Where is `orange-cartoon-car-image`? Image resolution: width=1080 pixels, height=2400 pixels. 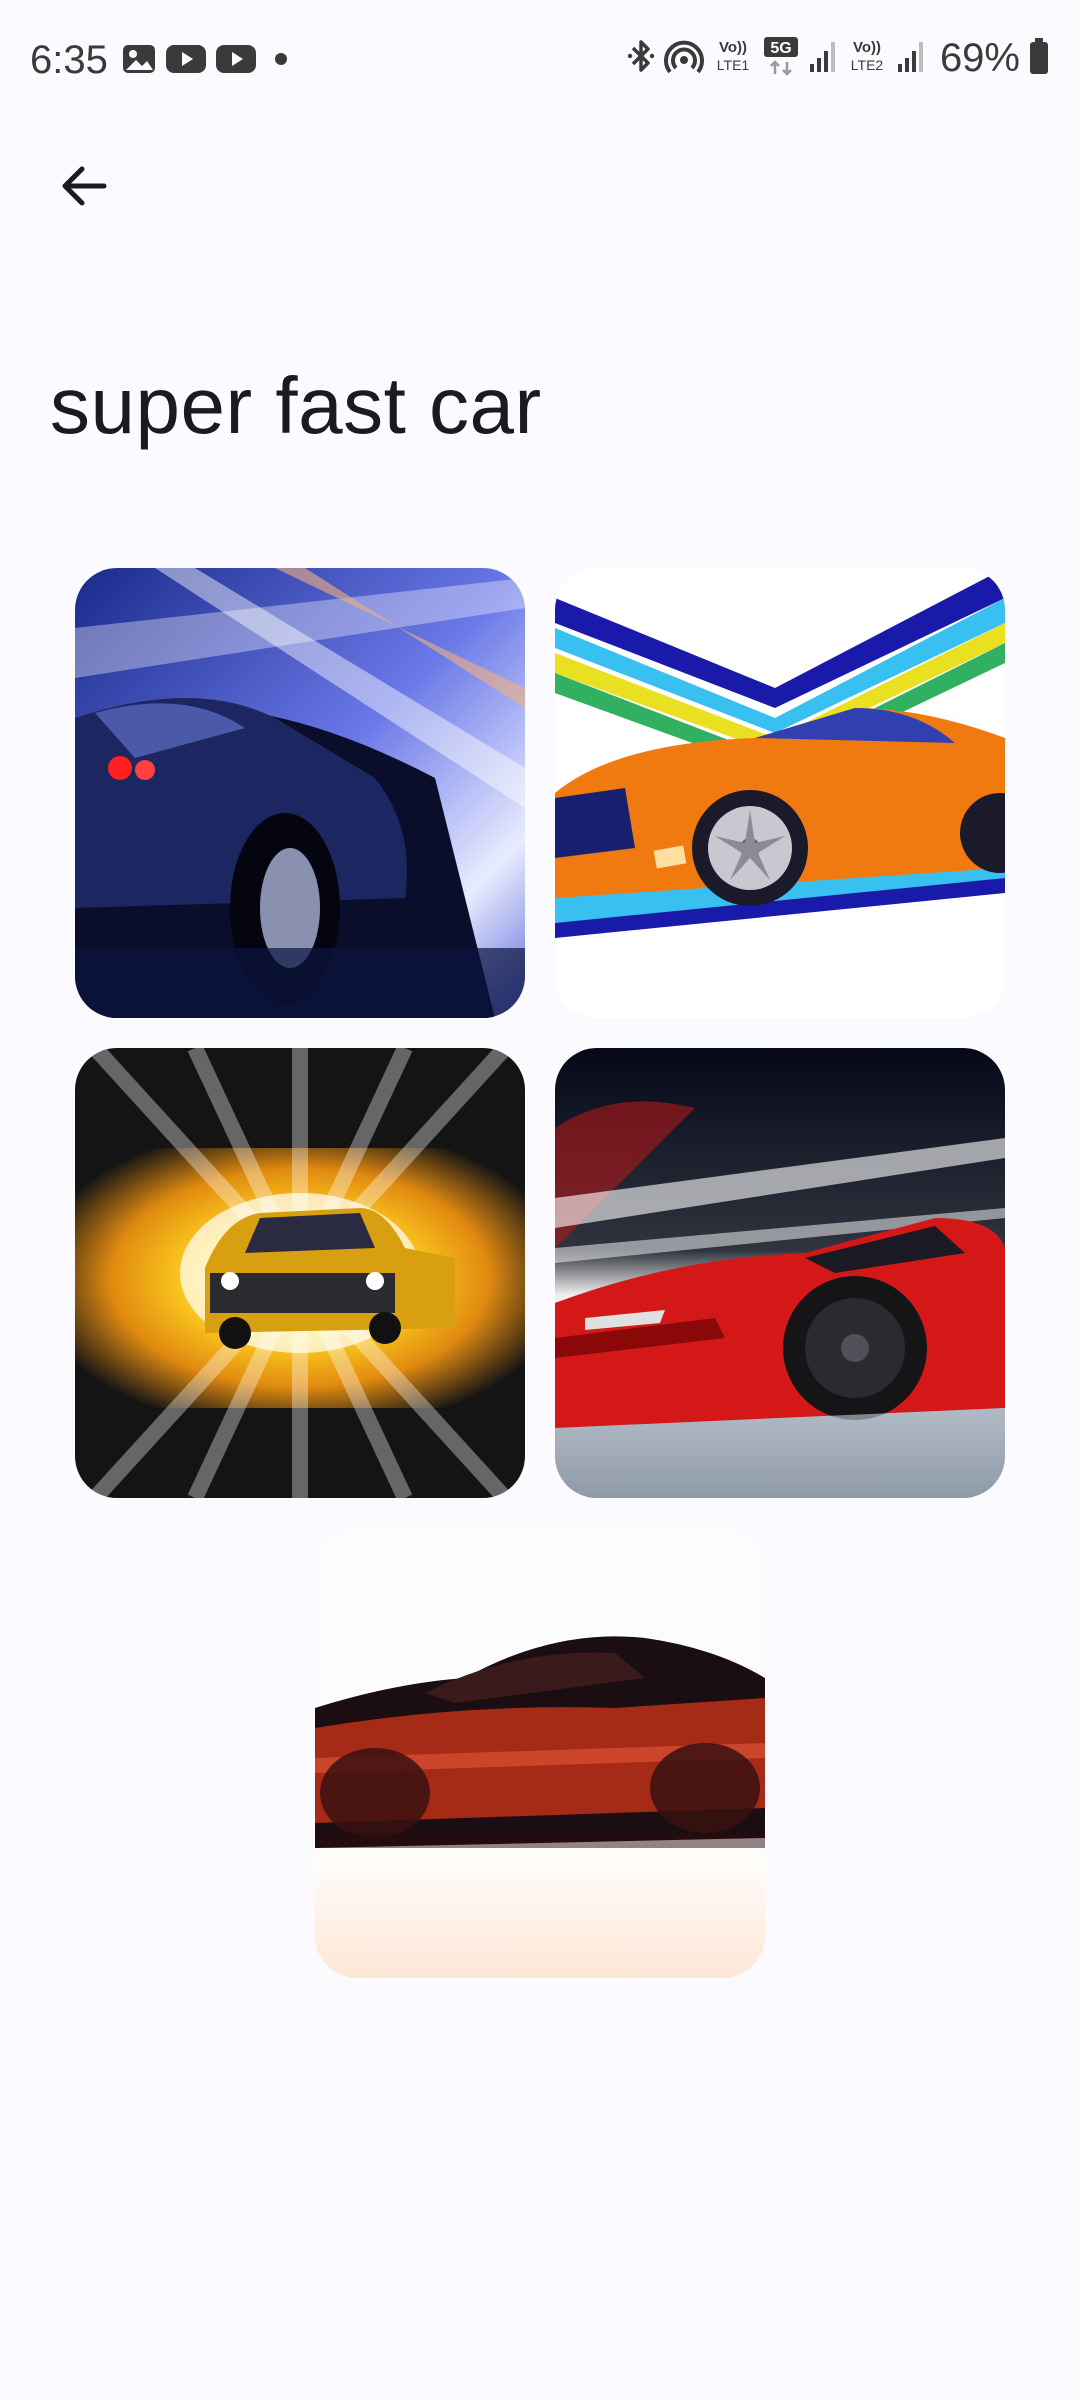 orange-cartoon-car-image is located at coordinates (780, 793).